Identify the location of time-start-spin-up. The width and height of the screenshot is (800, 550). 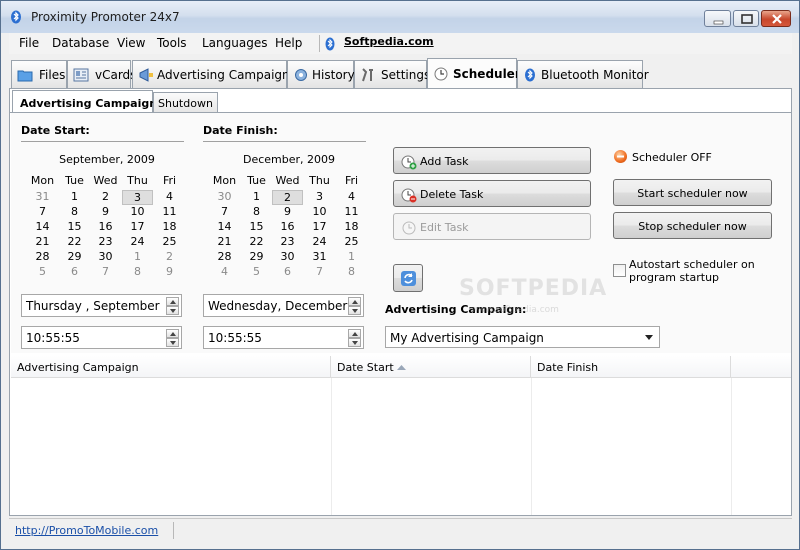
(172, 333).